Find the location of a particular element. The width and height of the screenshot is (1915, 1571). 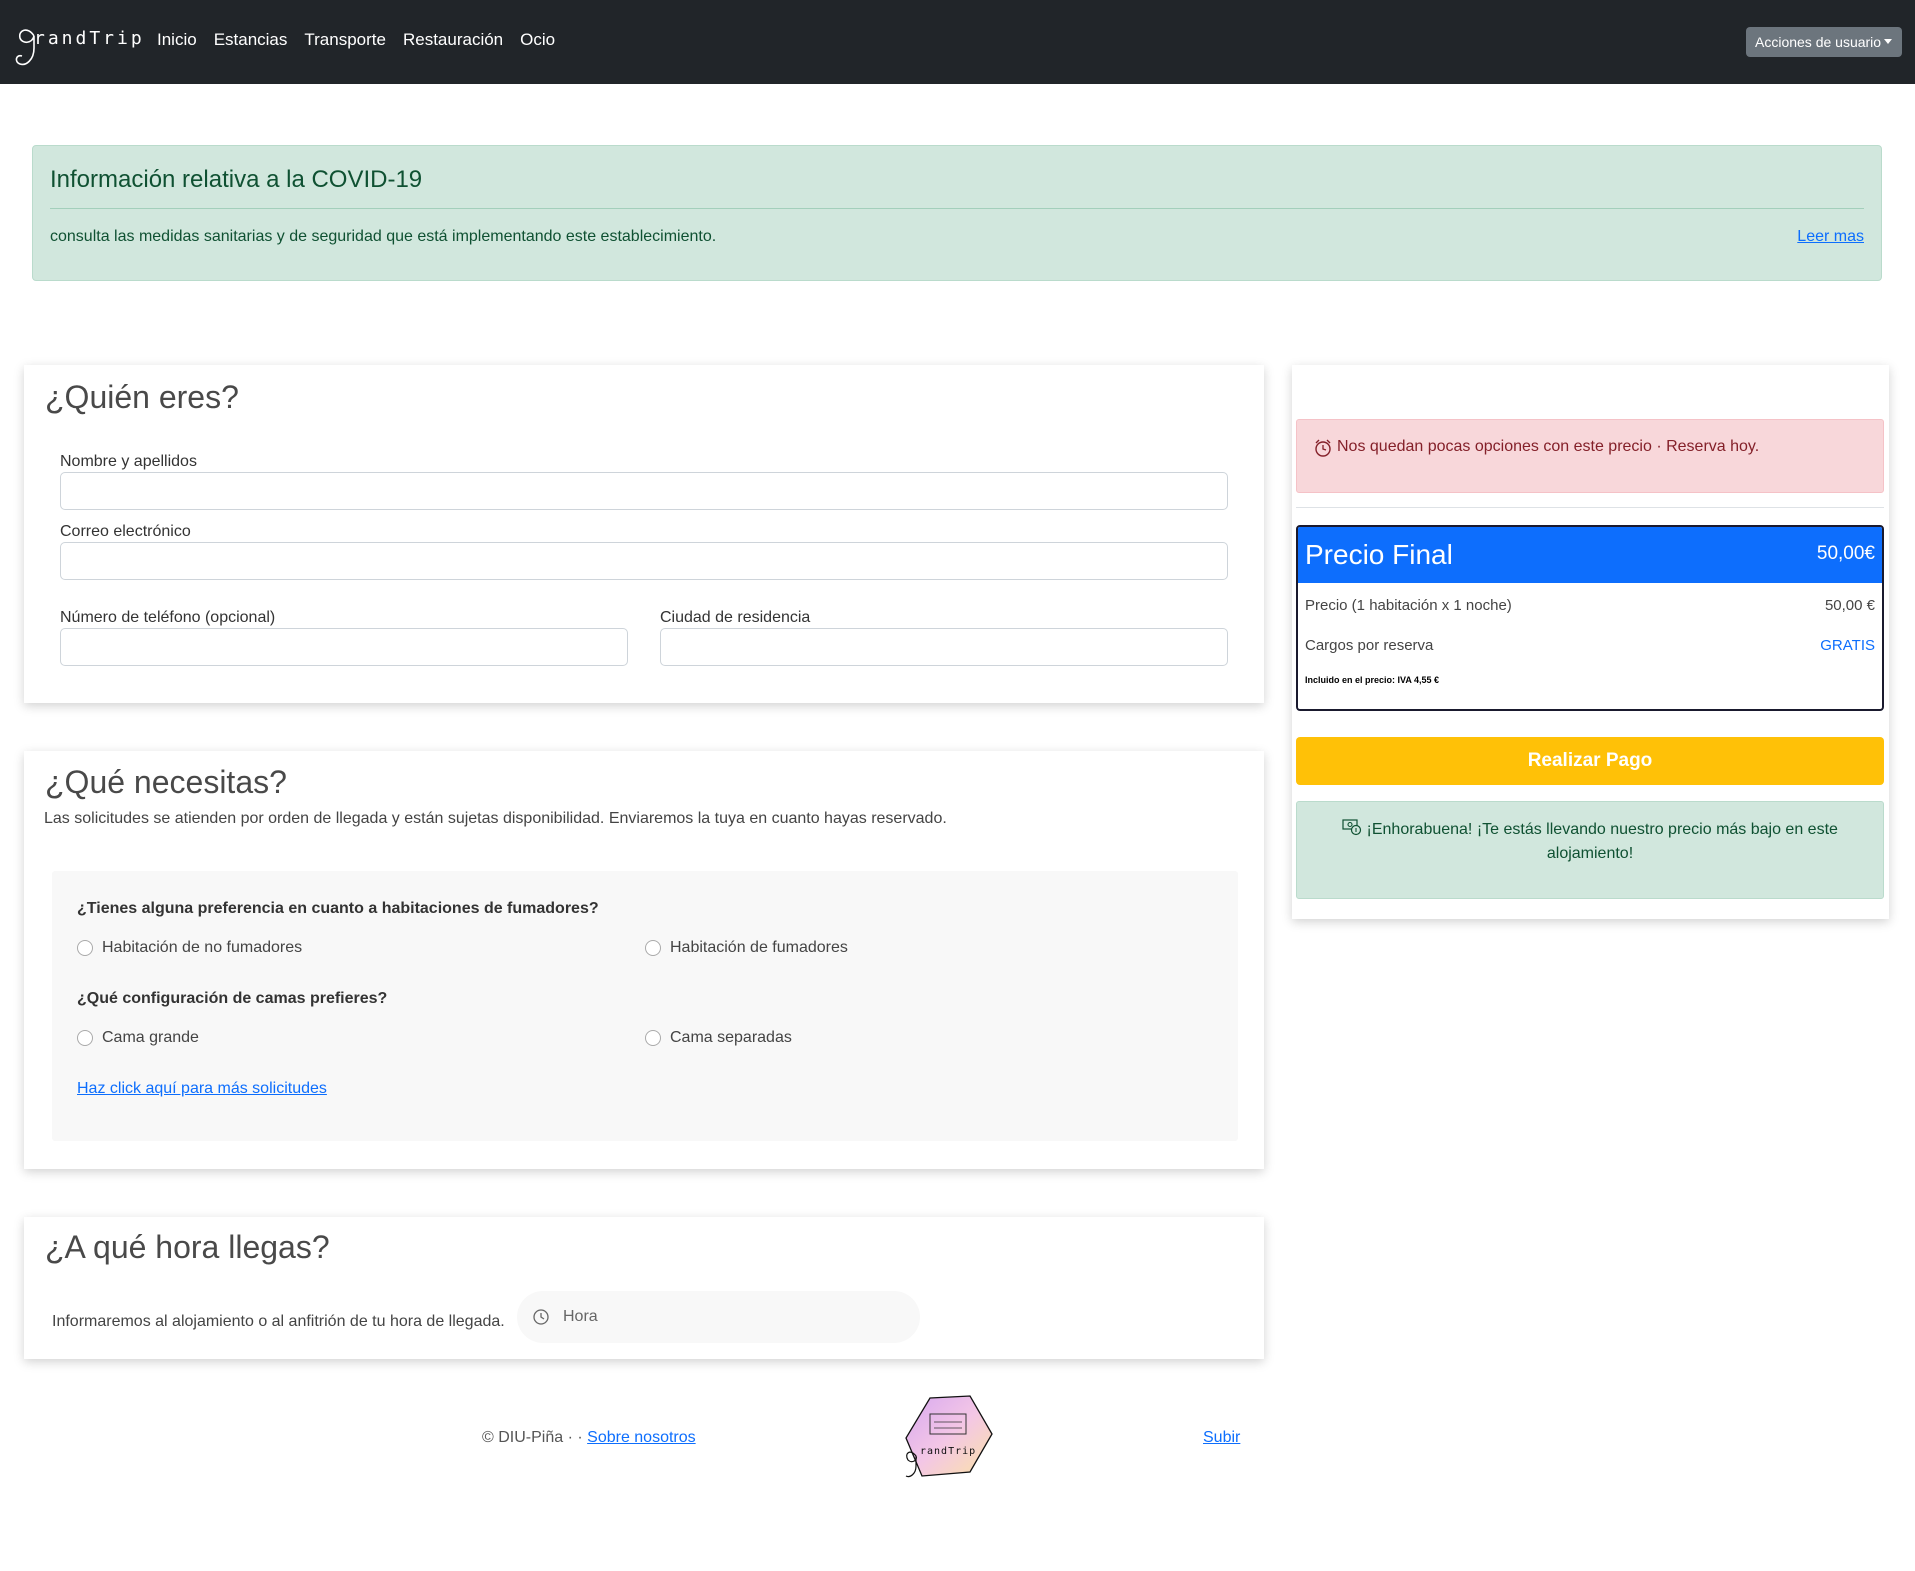

radio-big-bed: Cama grande is located at coordinates (138, 1038).